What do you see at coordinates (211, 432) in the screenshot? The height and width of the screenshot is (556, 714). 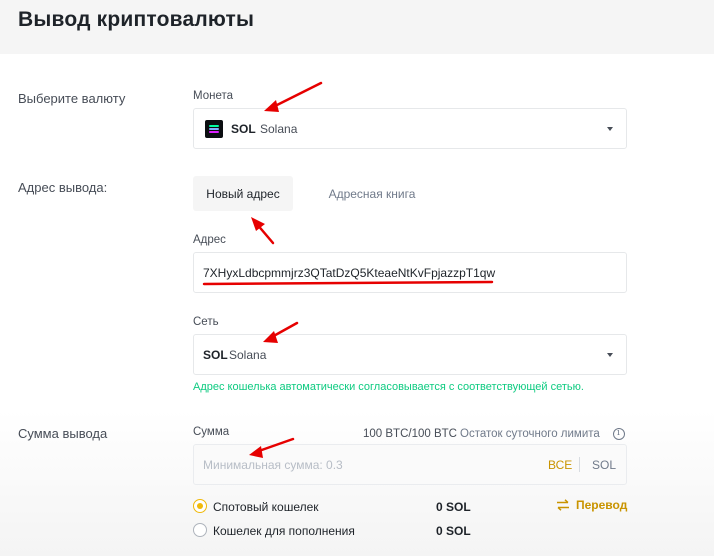 I see `amount-field-label: Сумма` at bounding box center [211, 432].